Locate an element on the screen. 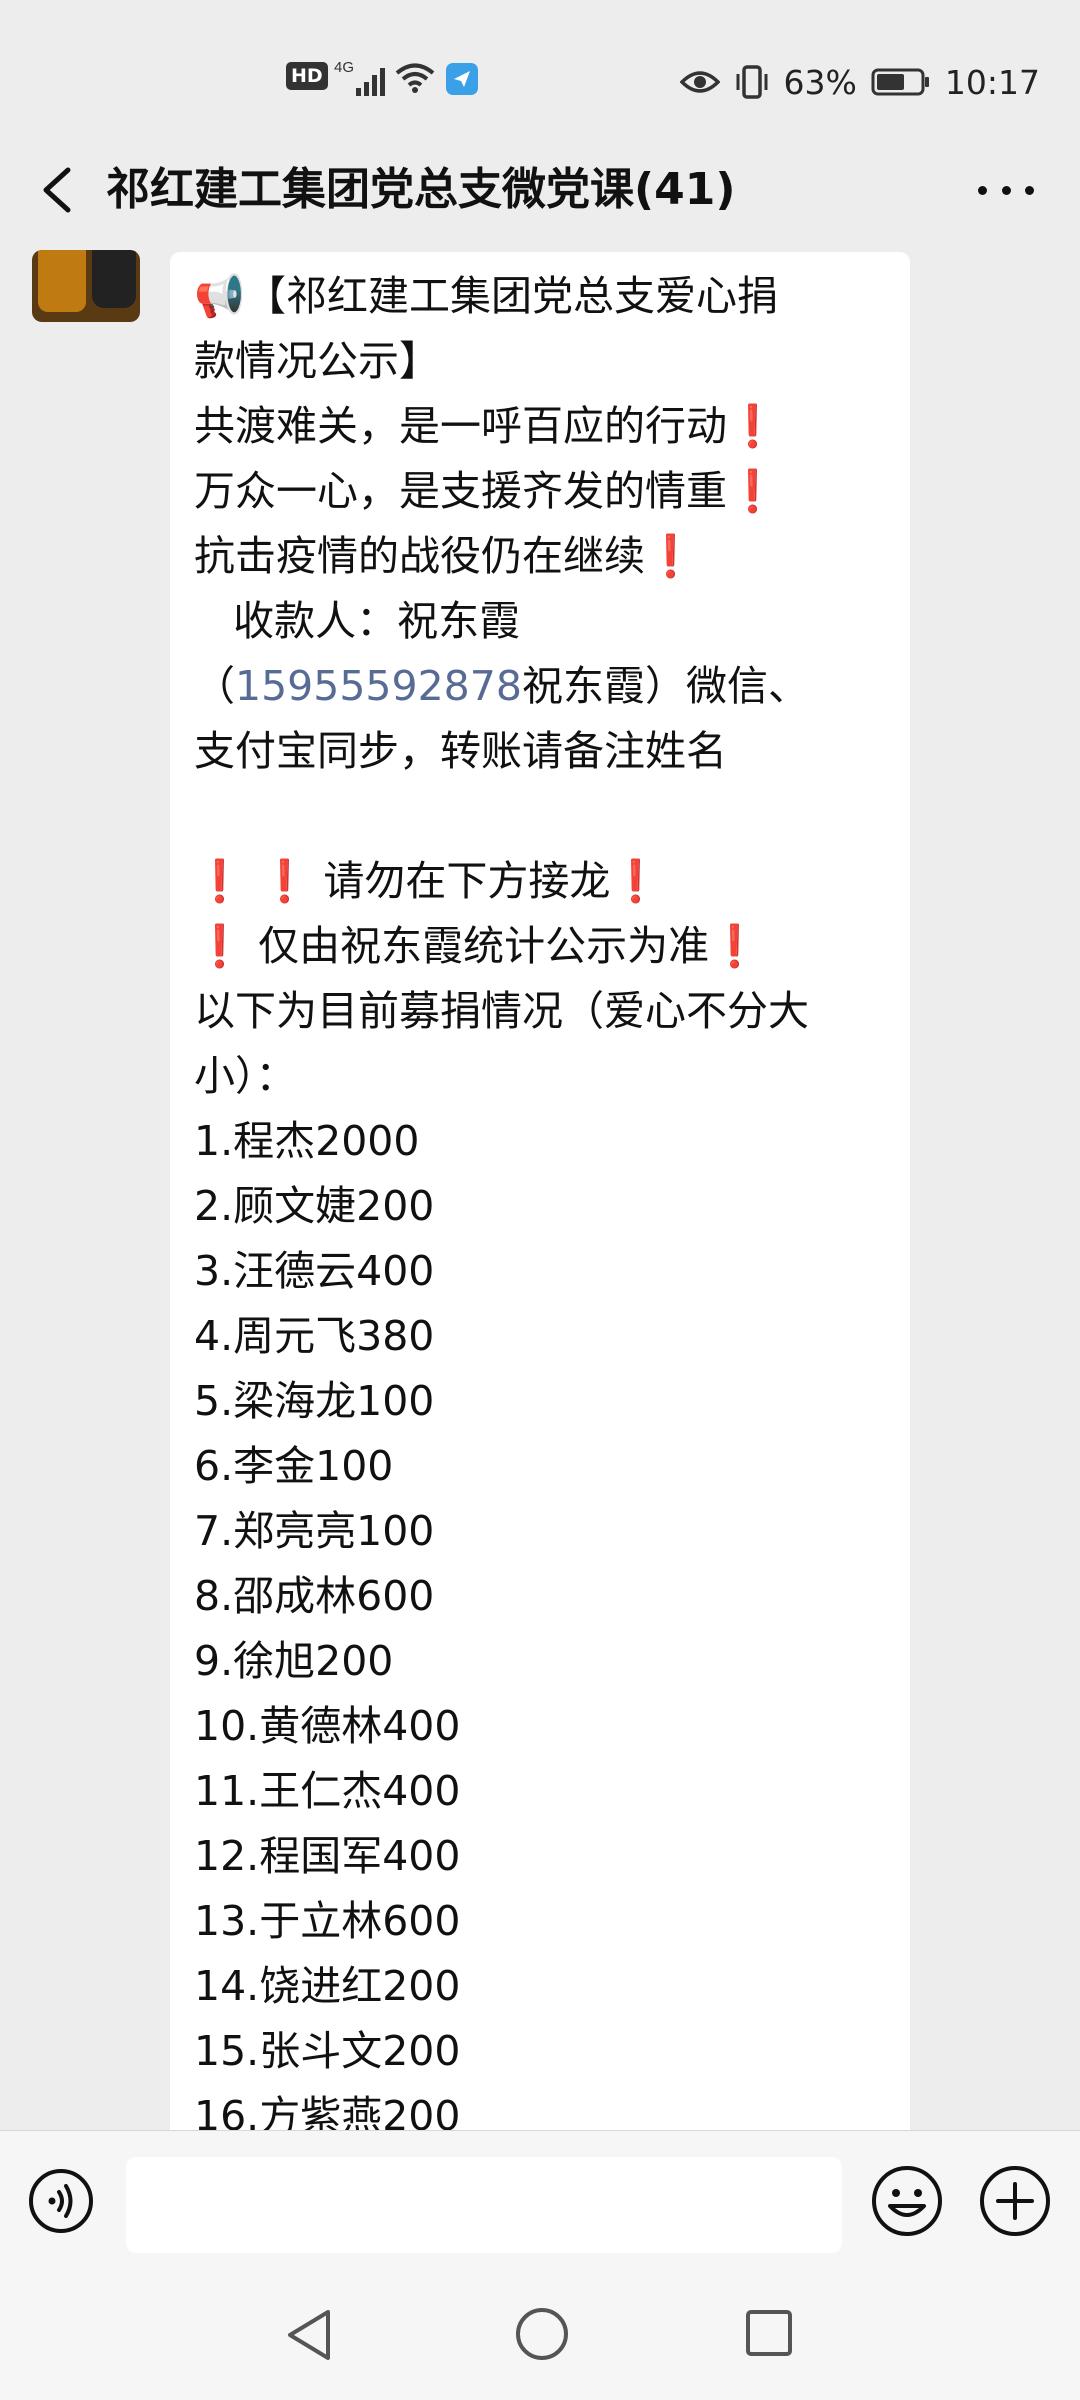  donation-item: 8.邵成林600 is located at coordinates (314, 1596).